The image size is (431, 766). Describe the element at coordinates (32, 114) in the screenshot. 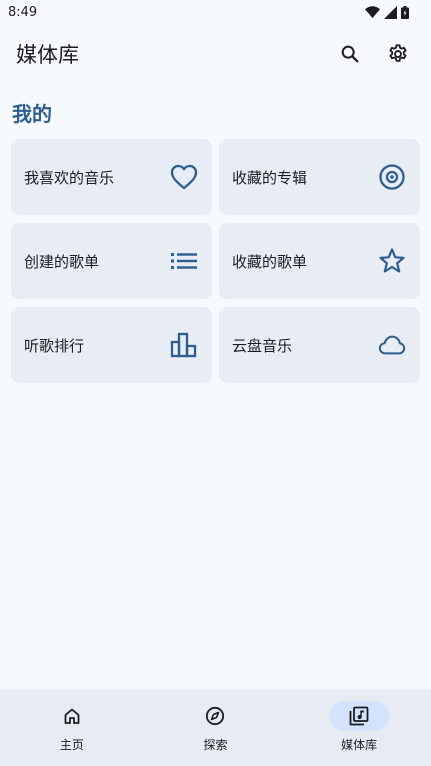

I see `section-title: 我的` at that location.